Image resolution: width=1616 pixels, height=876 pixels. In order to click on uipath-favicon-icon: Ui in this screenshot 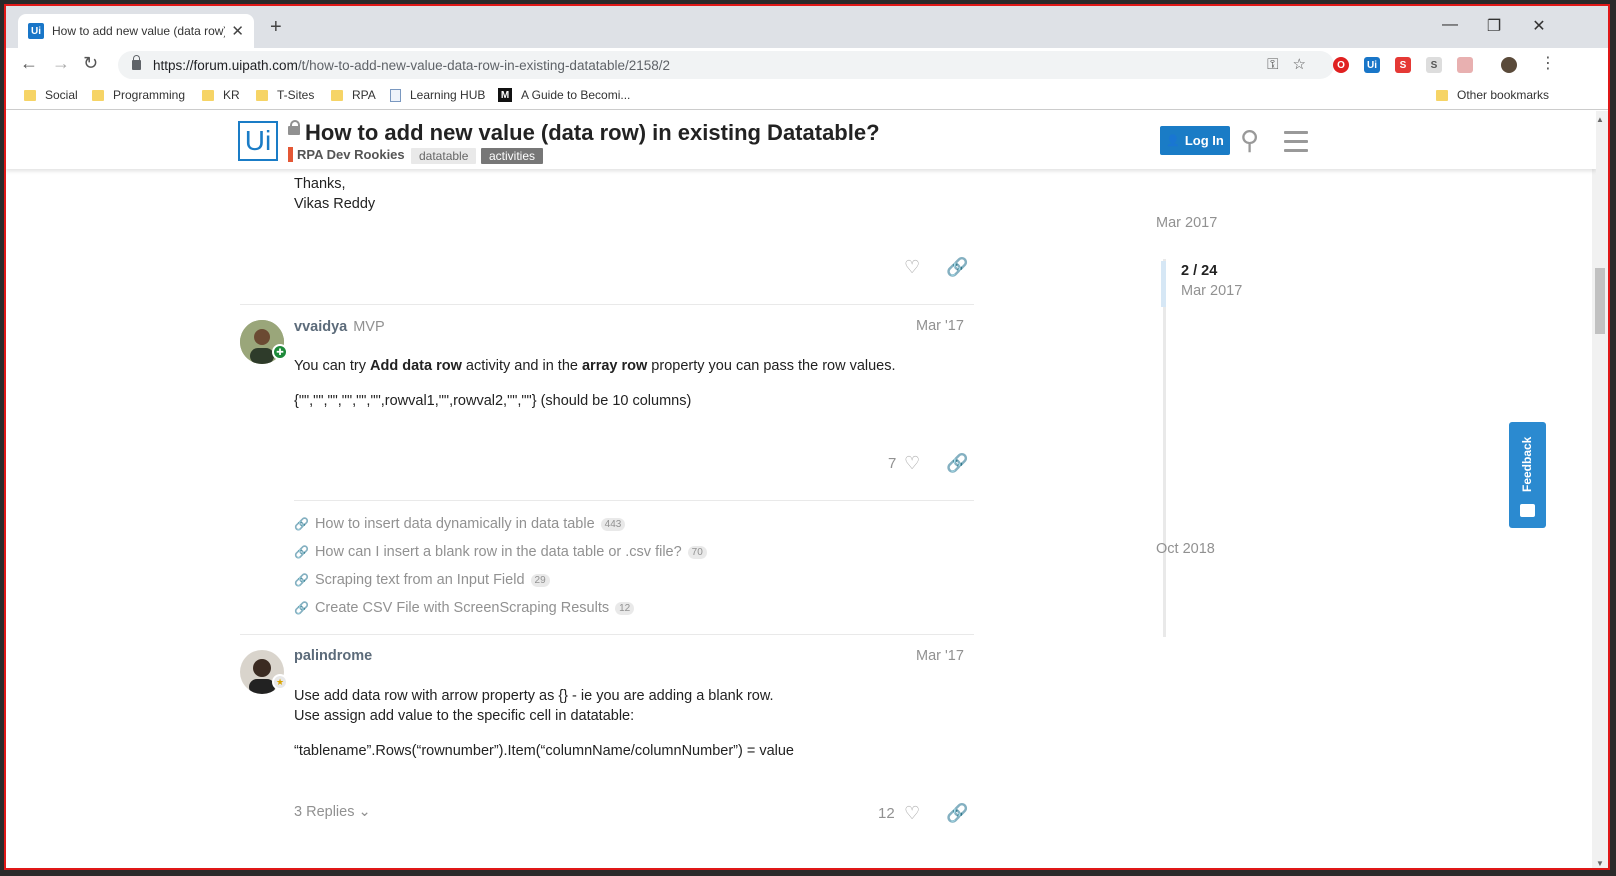, I will do `click(36, 31)`.